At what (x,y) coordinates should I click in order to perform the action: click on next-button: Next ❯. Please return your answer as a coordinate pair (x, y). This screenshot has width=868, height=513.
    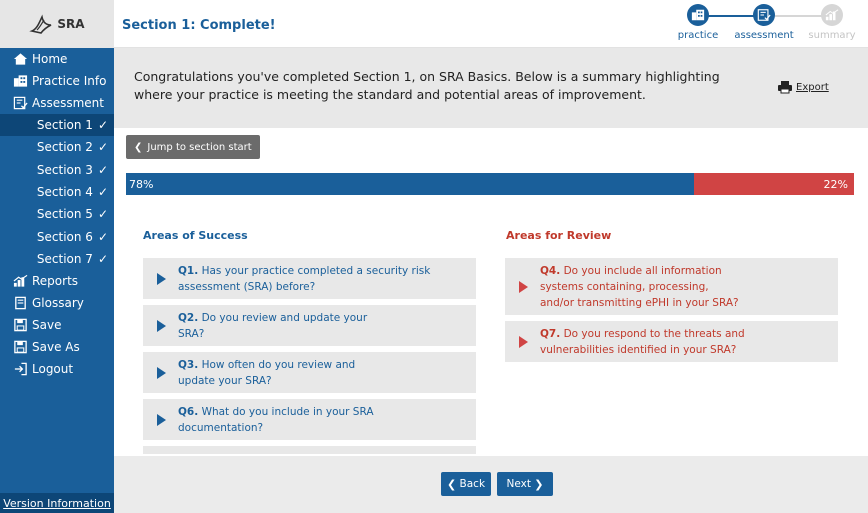
    Looking at the image, I should click on (525, 484).